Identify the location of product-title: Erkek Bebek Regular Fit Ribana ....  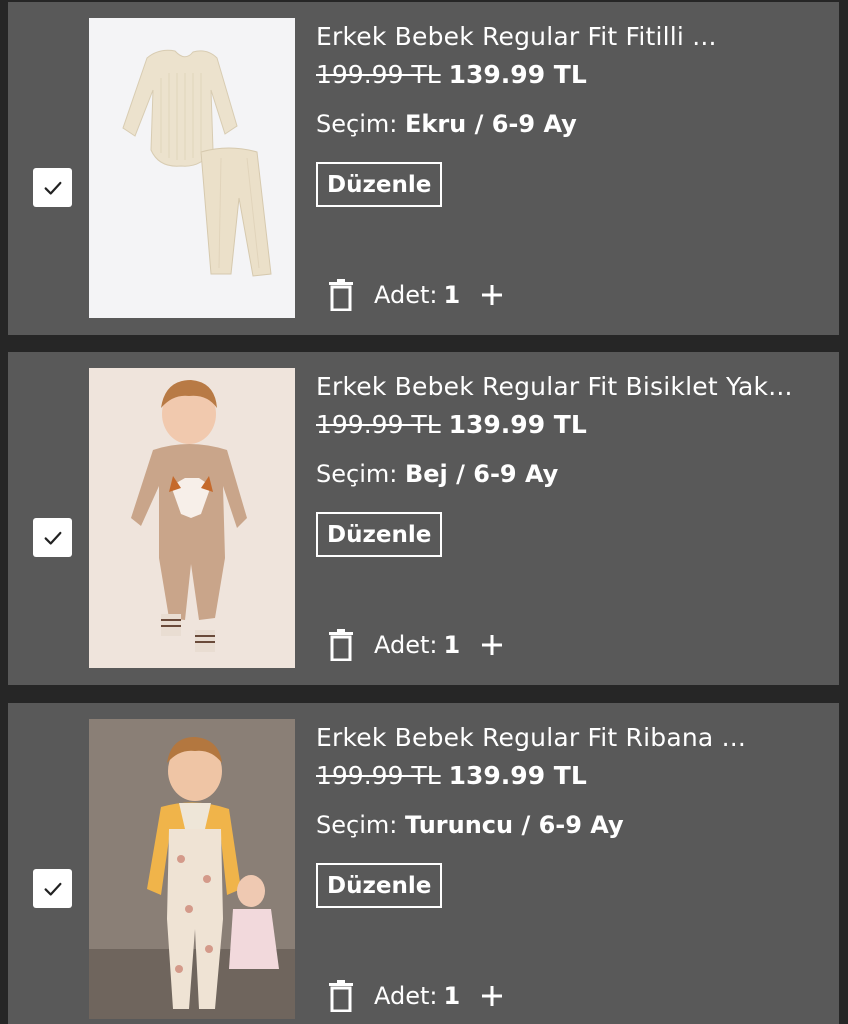
(571, 737).